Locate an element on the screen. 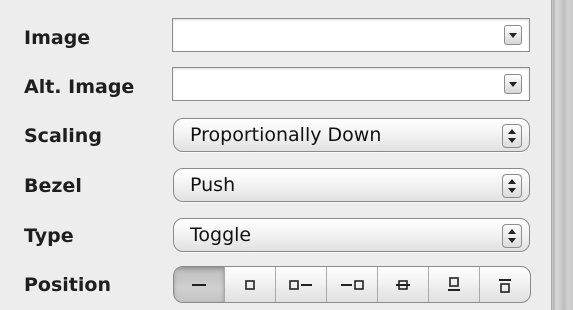  position-image-left is located at coordinates (300, 284).